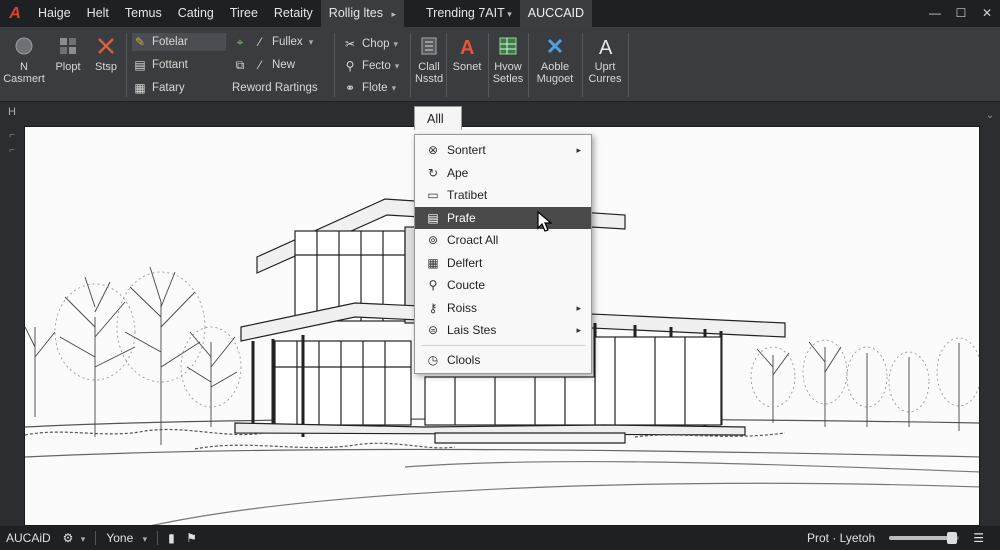 Image resolution: width=1000 pixels, height=550 pixels. What do you see at coordinates (98, 13) in the screenshot?
I see `menu-item-2: Helt` at bounding box center [98, 13].